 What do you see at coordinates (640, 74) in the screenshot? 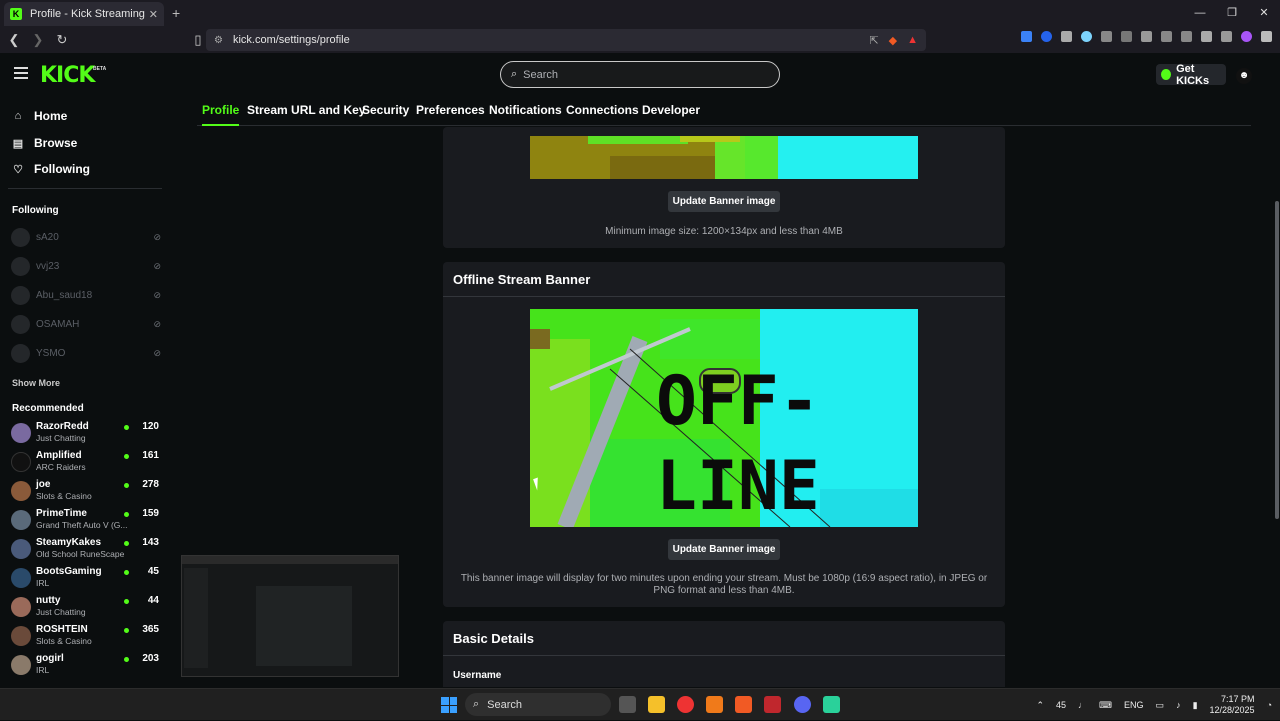
I see `search-input: ⌕ Search` at bounding box center [640, 74].